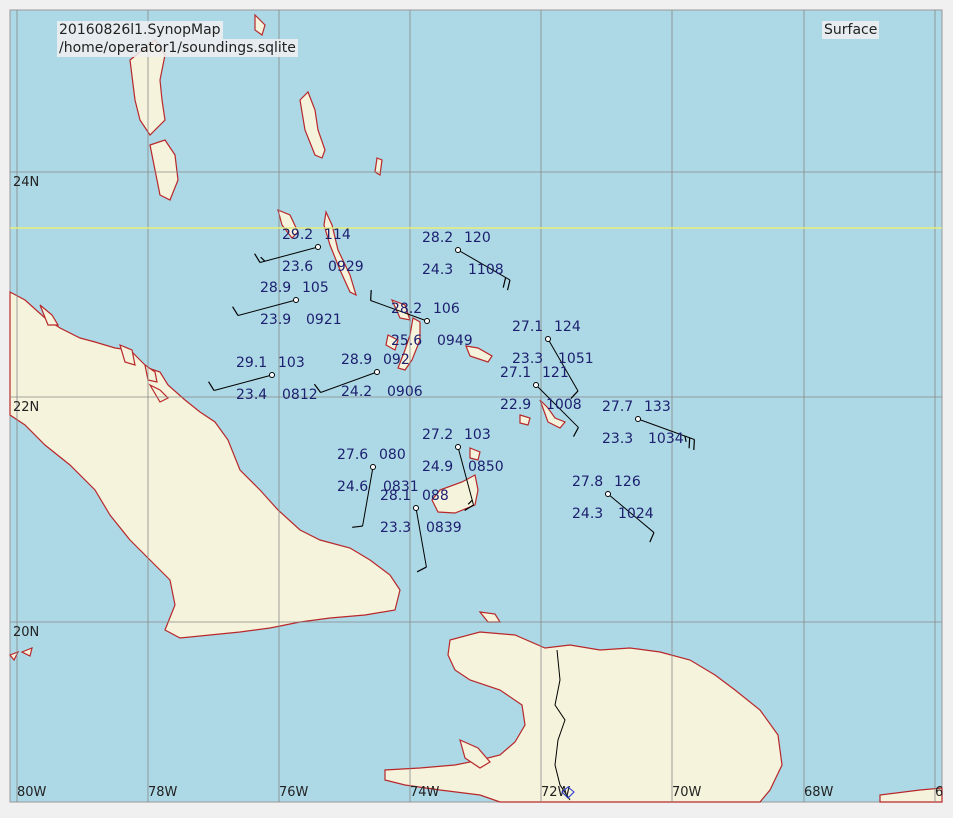  What do you see at coordinates (627, 482) in the screenshot?
I see `station-pressure: 126` at bounding box center [627, 482].